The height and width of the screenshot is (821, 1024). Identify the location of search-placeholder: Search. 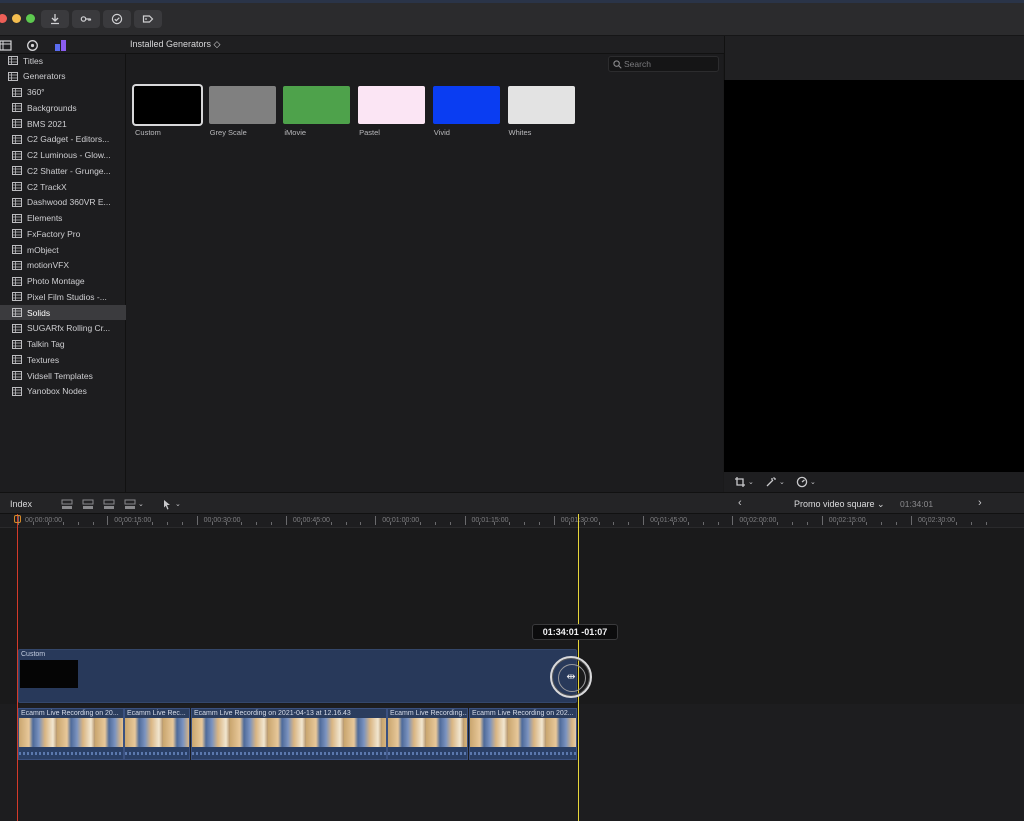
(637, 64).